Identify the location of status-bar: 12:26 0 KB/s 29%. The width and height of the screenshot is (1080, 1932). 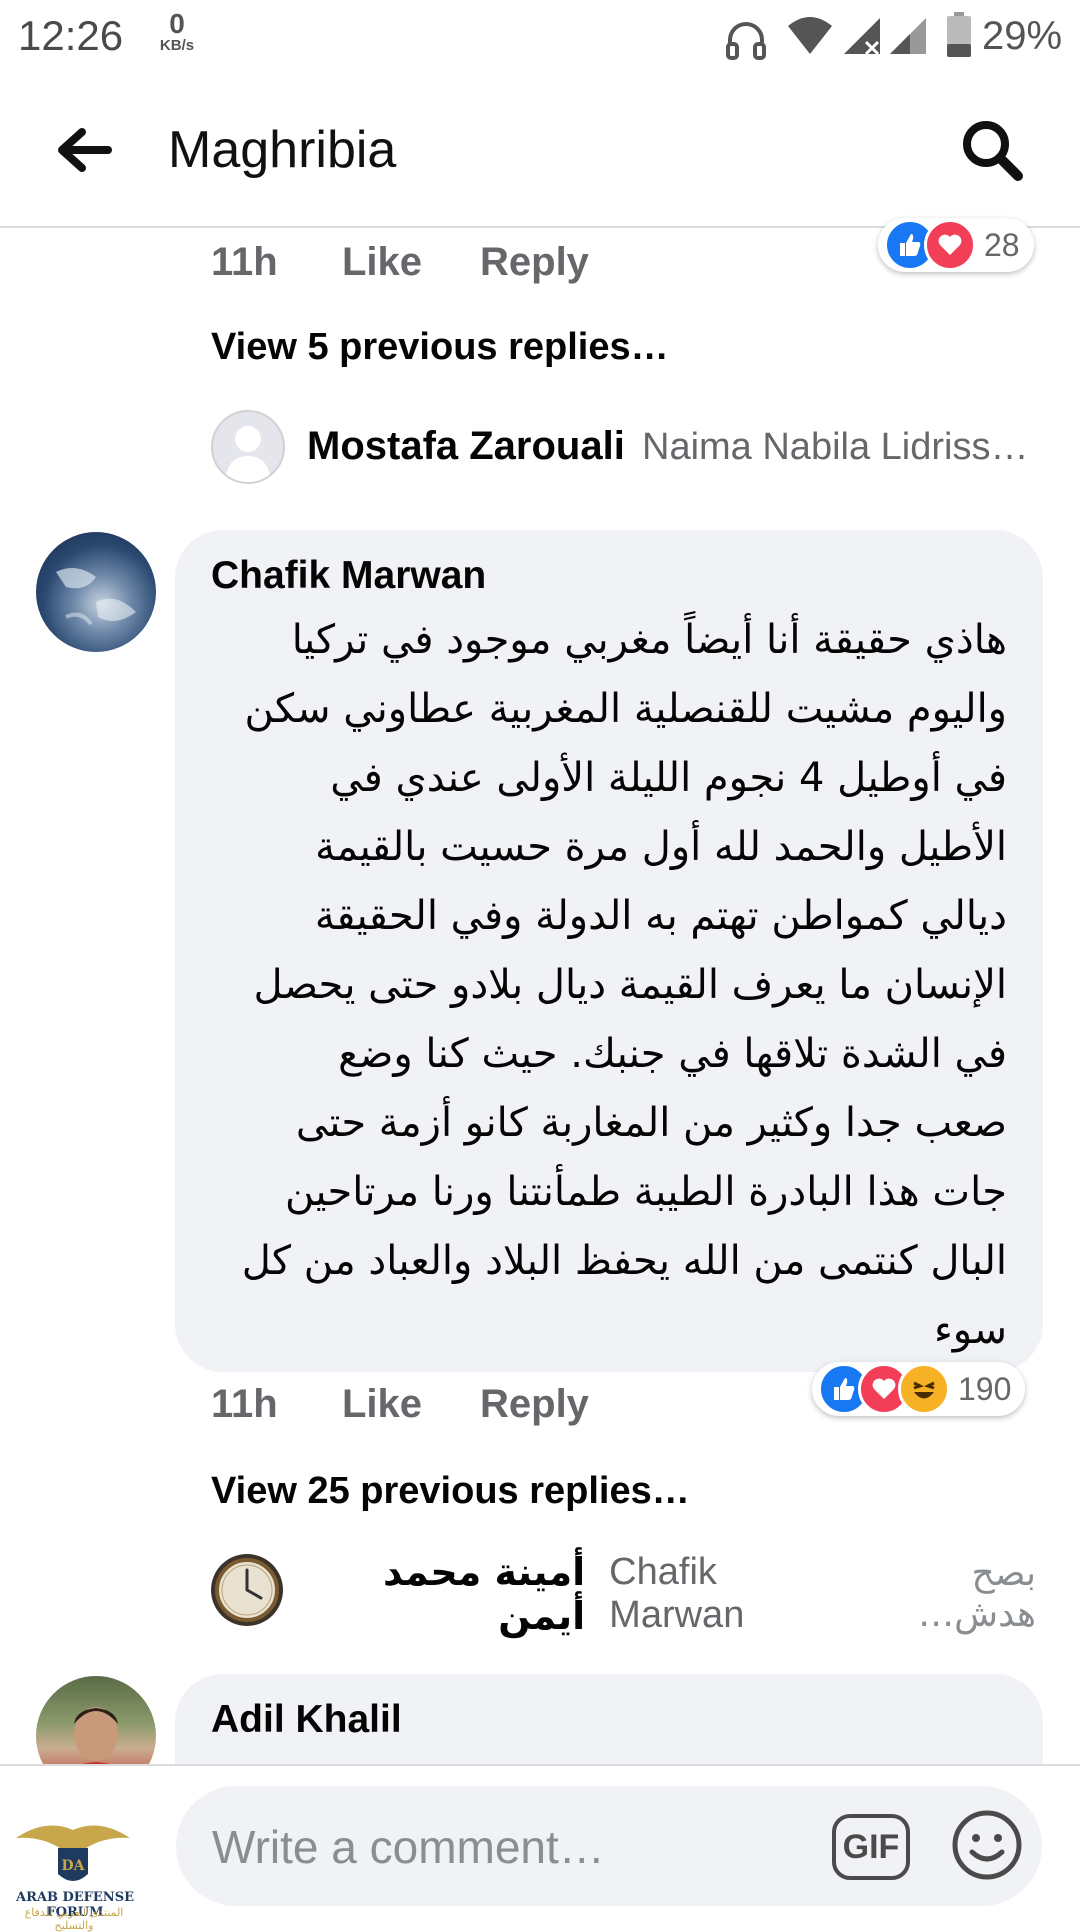
(540, 39).